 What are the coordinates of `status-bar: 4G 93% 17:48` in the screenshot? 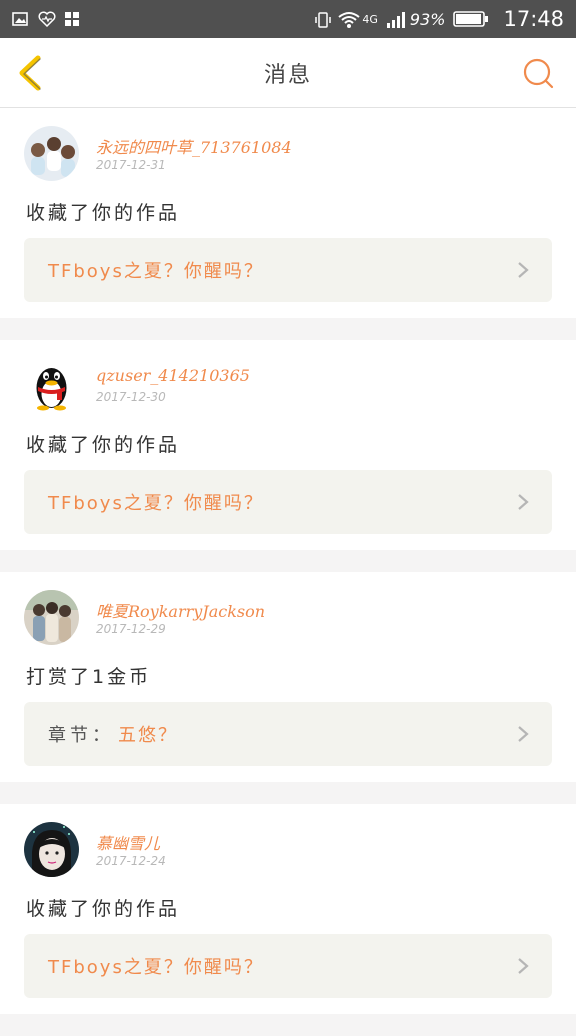 It's located at (288, 19).